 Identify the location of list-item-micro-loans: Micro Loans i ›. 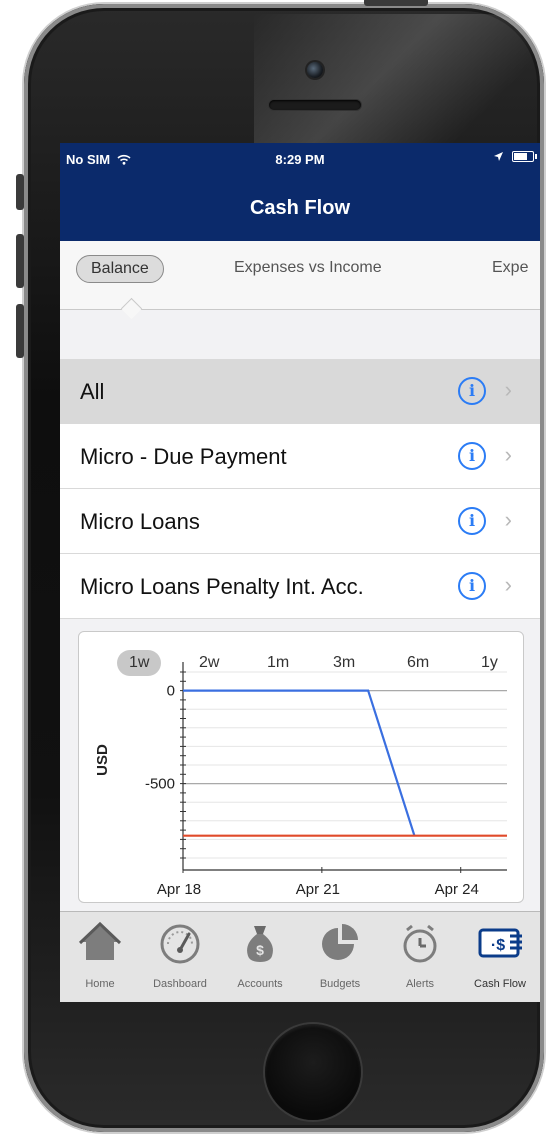
(300, 521).